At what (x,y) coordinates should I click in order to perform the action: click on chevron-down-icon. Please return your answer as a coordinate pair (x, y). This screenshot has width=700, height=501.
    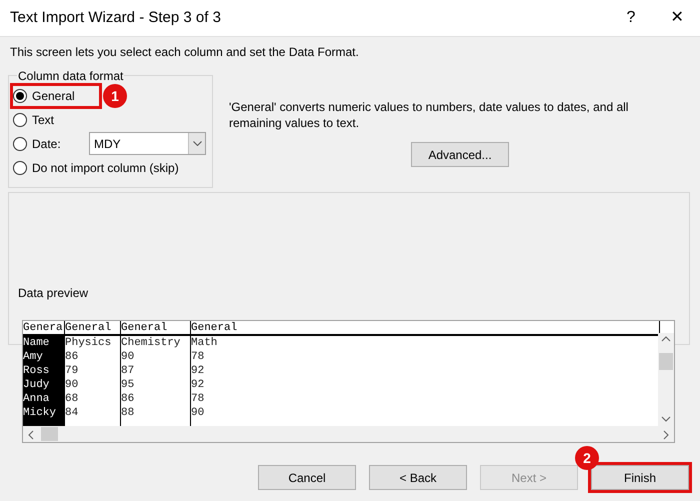
    Looking at the image, I should click on (196, 143).